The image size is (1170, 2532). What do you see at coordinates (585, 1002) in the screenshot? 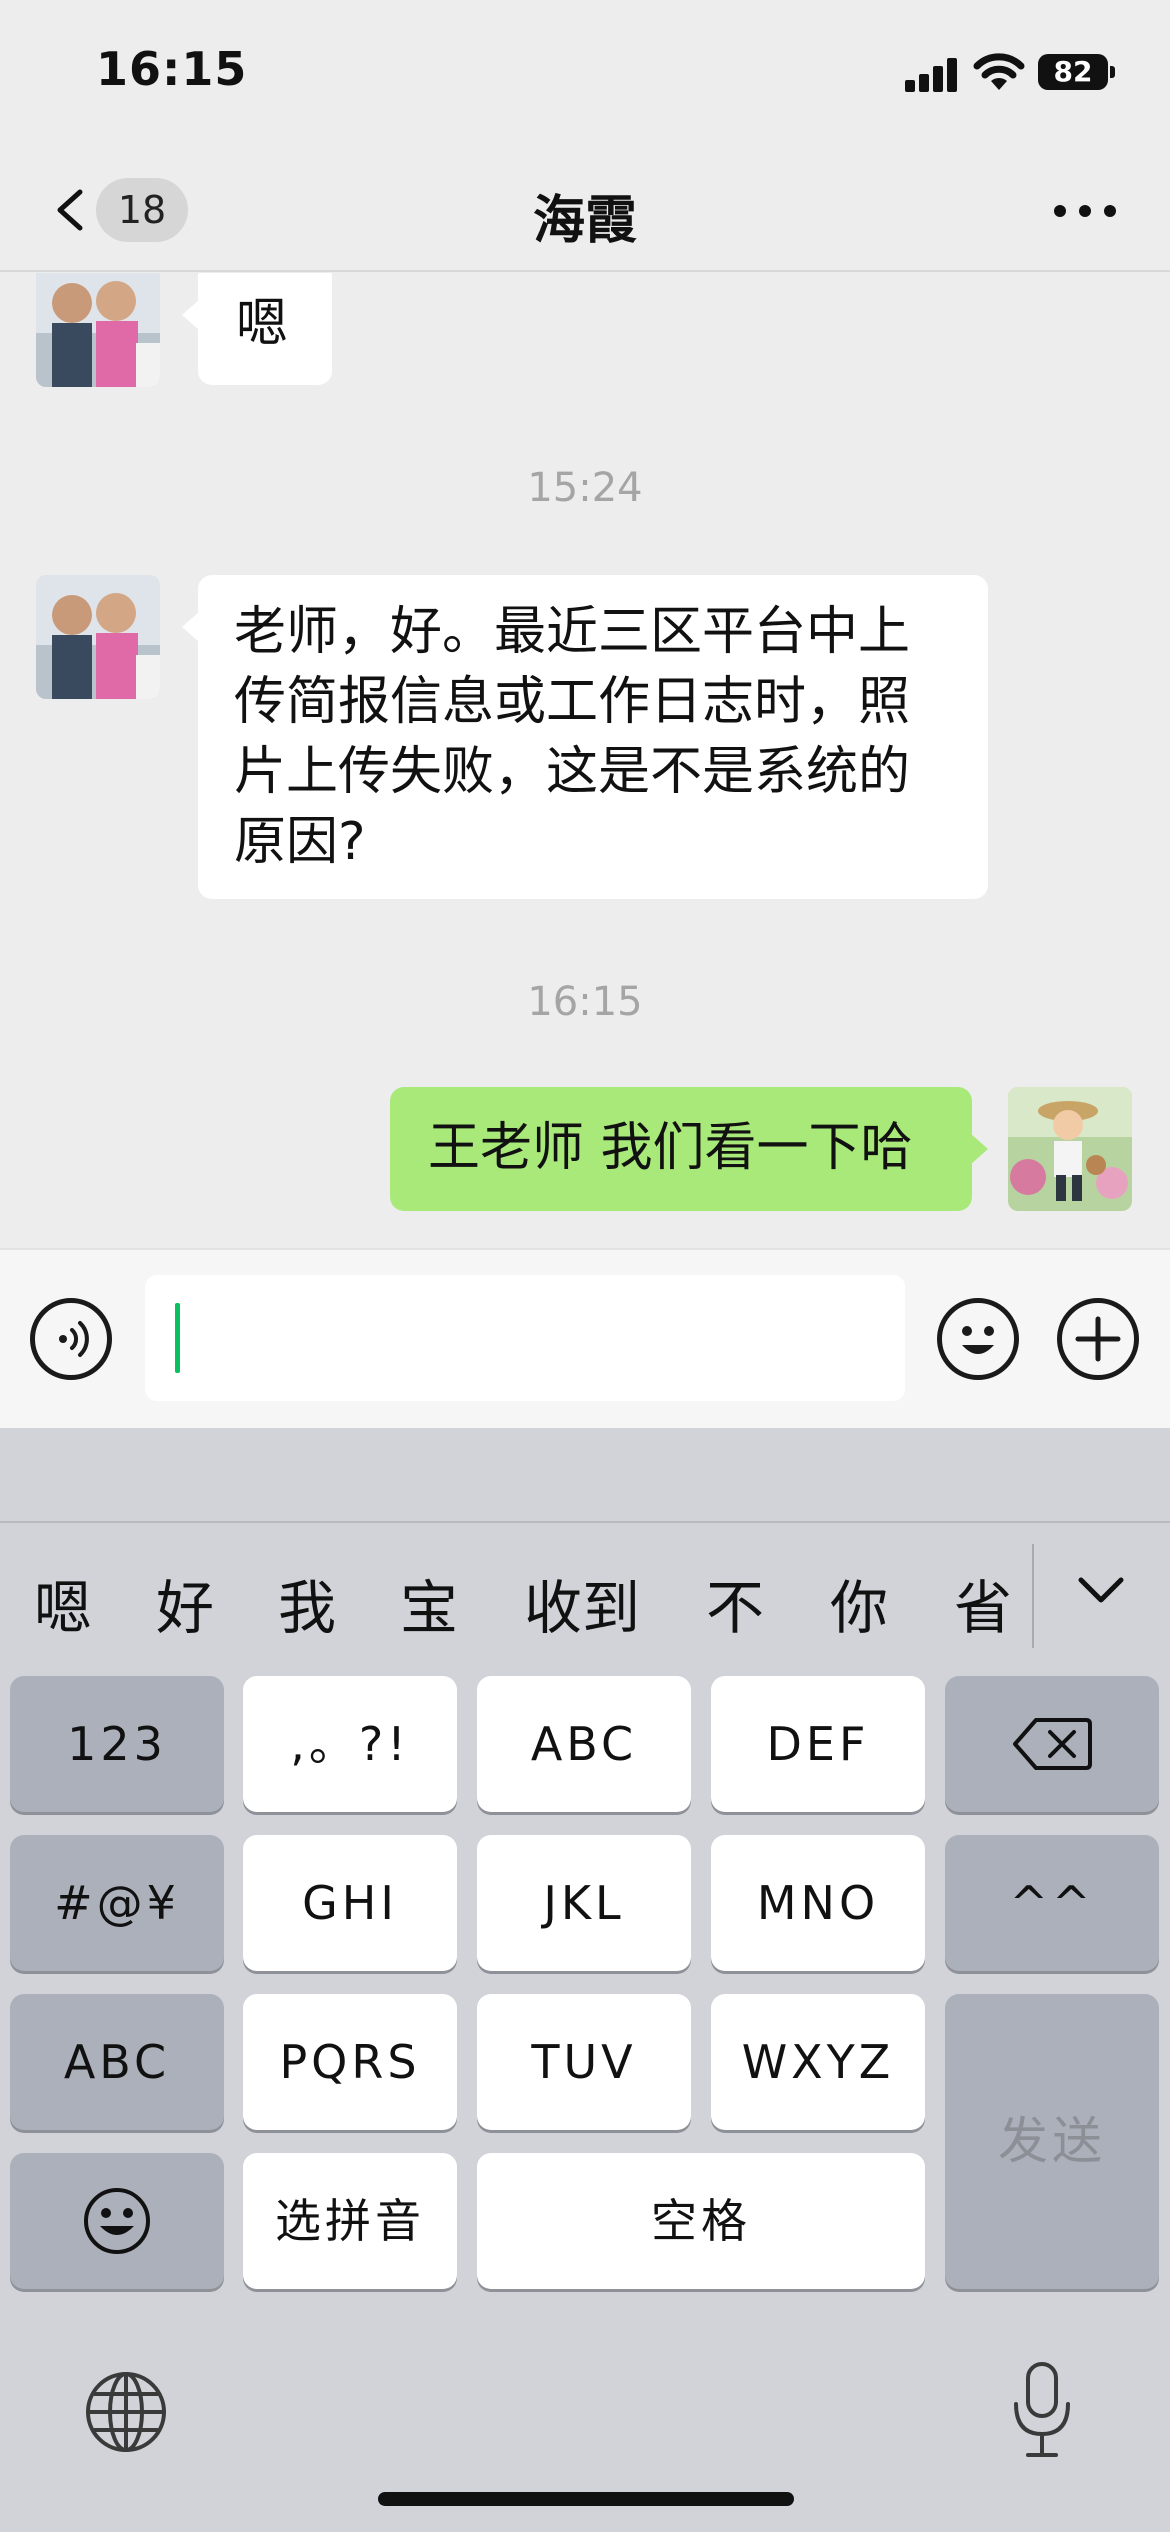
I see `message-timestamp: 16:15` at bounding box center [585, 1002].